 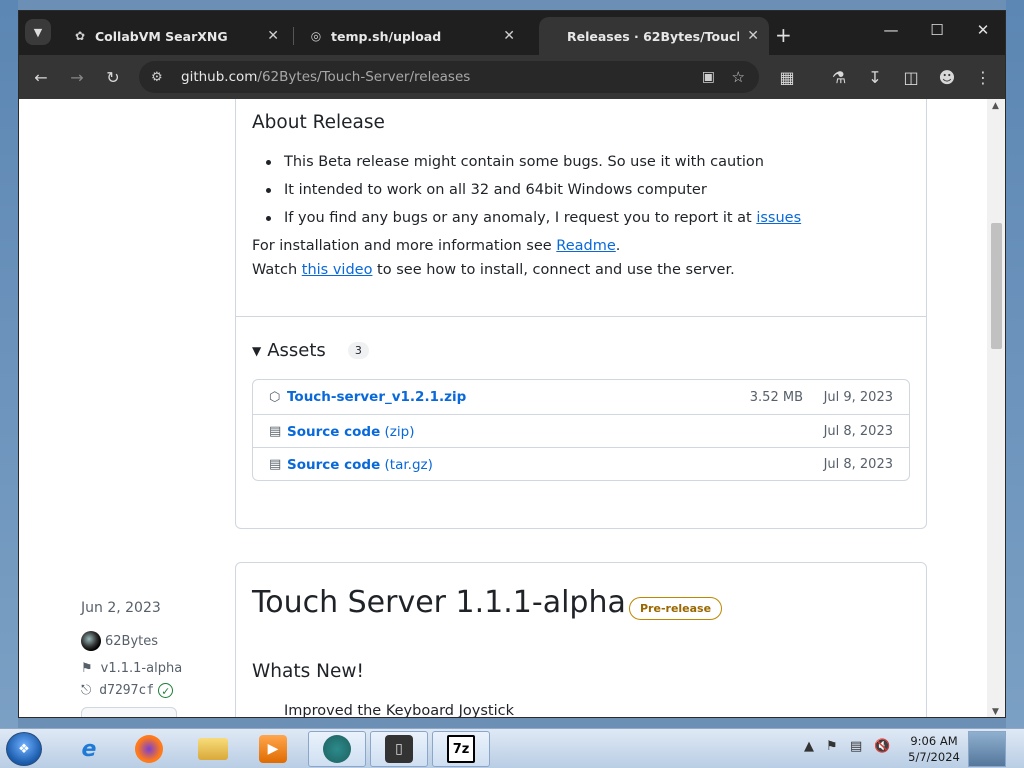 I want to click on site-settings-icon: ⚙, so click(x=161, y=77).